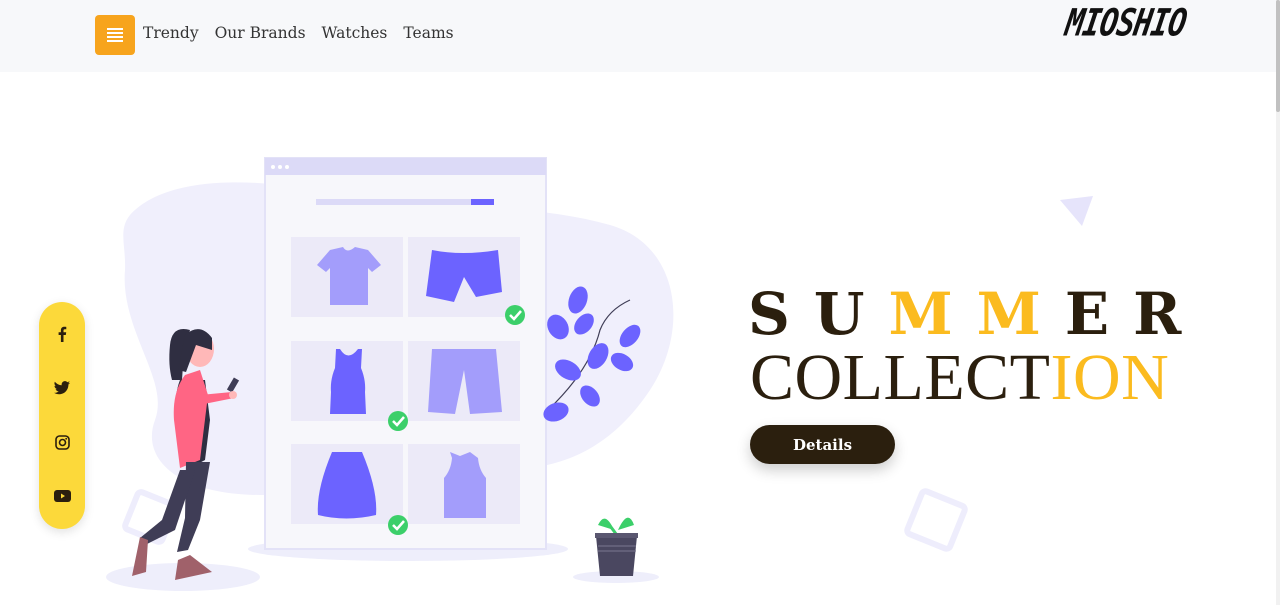 This screenshot has height=605, width=1280. I want to click on facebook-icon, so click(62, 334).